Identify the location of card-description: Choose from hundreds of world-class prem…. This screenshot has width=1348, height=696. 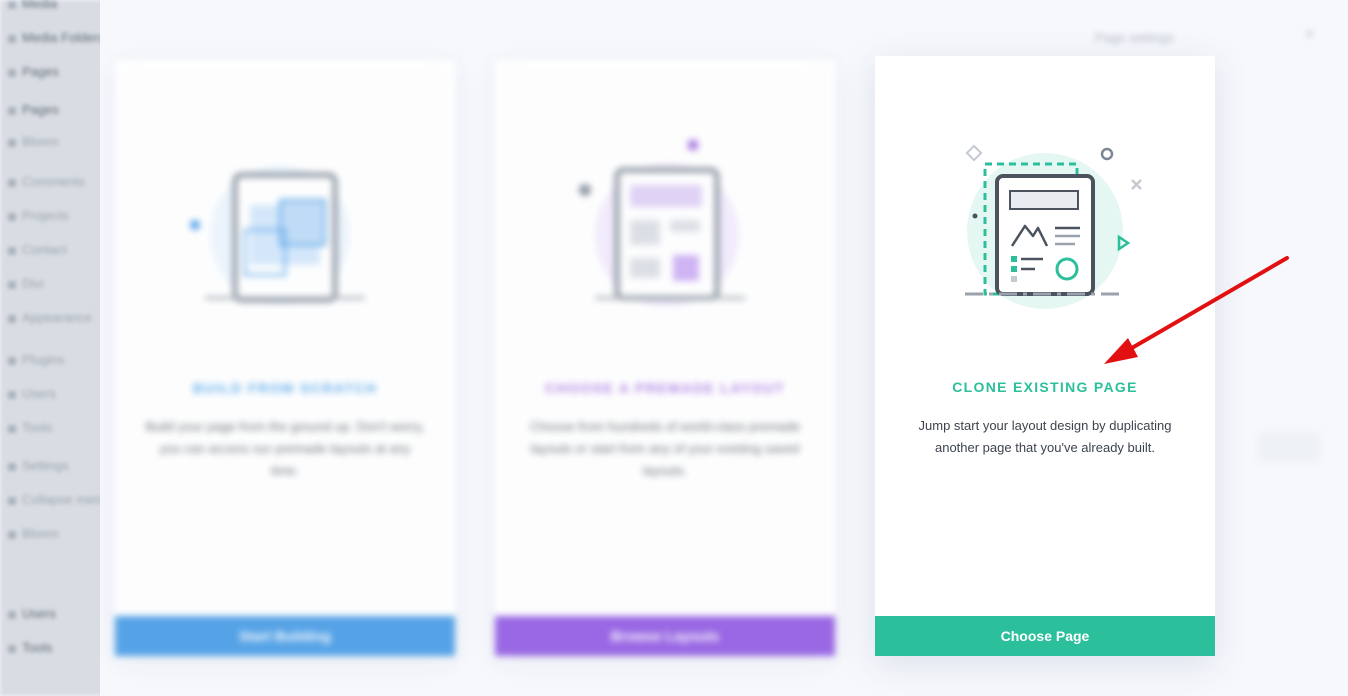
(665, 448).